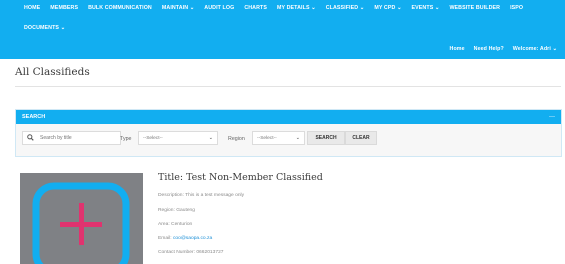 The image size is (565, 264). Describe the element at coordinates (80, 138) in the screenshot. I see `search-input` at that location.